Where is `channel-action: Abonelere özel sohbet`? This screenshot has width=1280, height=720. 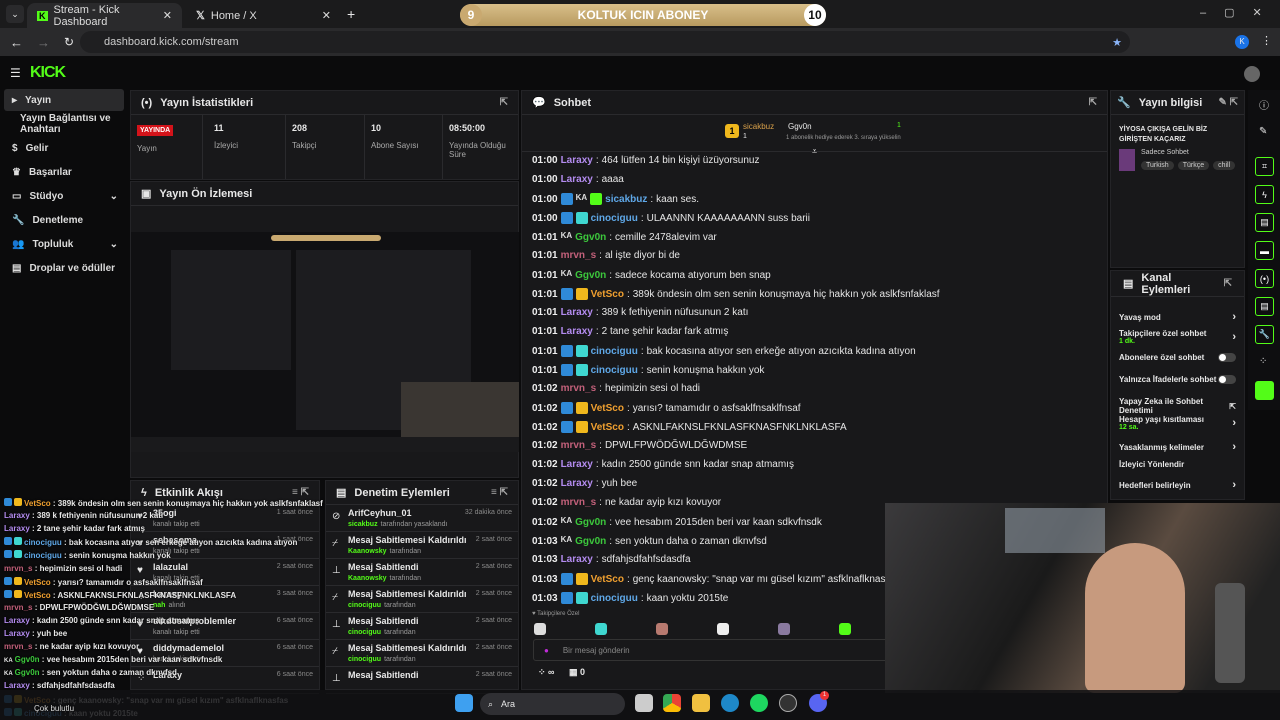 channel-action: Abonelere özel sohbet is located at coordinates (1177, 357).